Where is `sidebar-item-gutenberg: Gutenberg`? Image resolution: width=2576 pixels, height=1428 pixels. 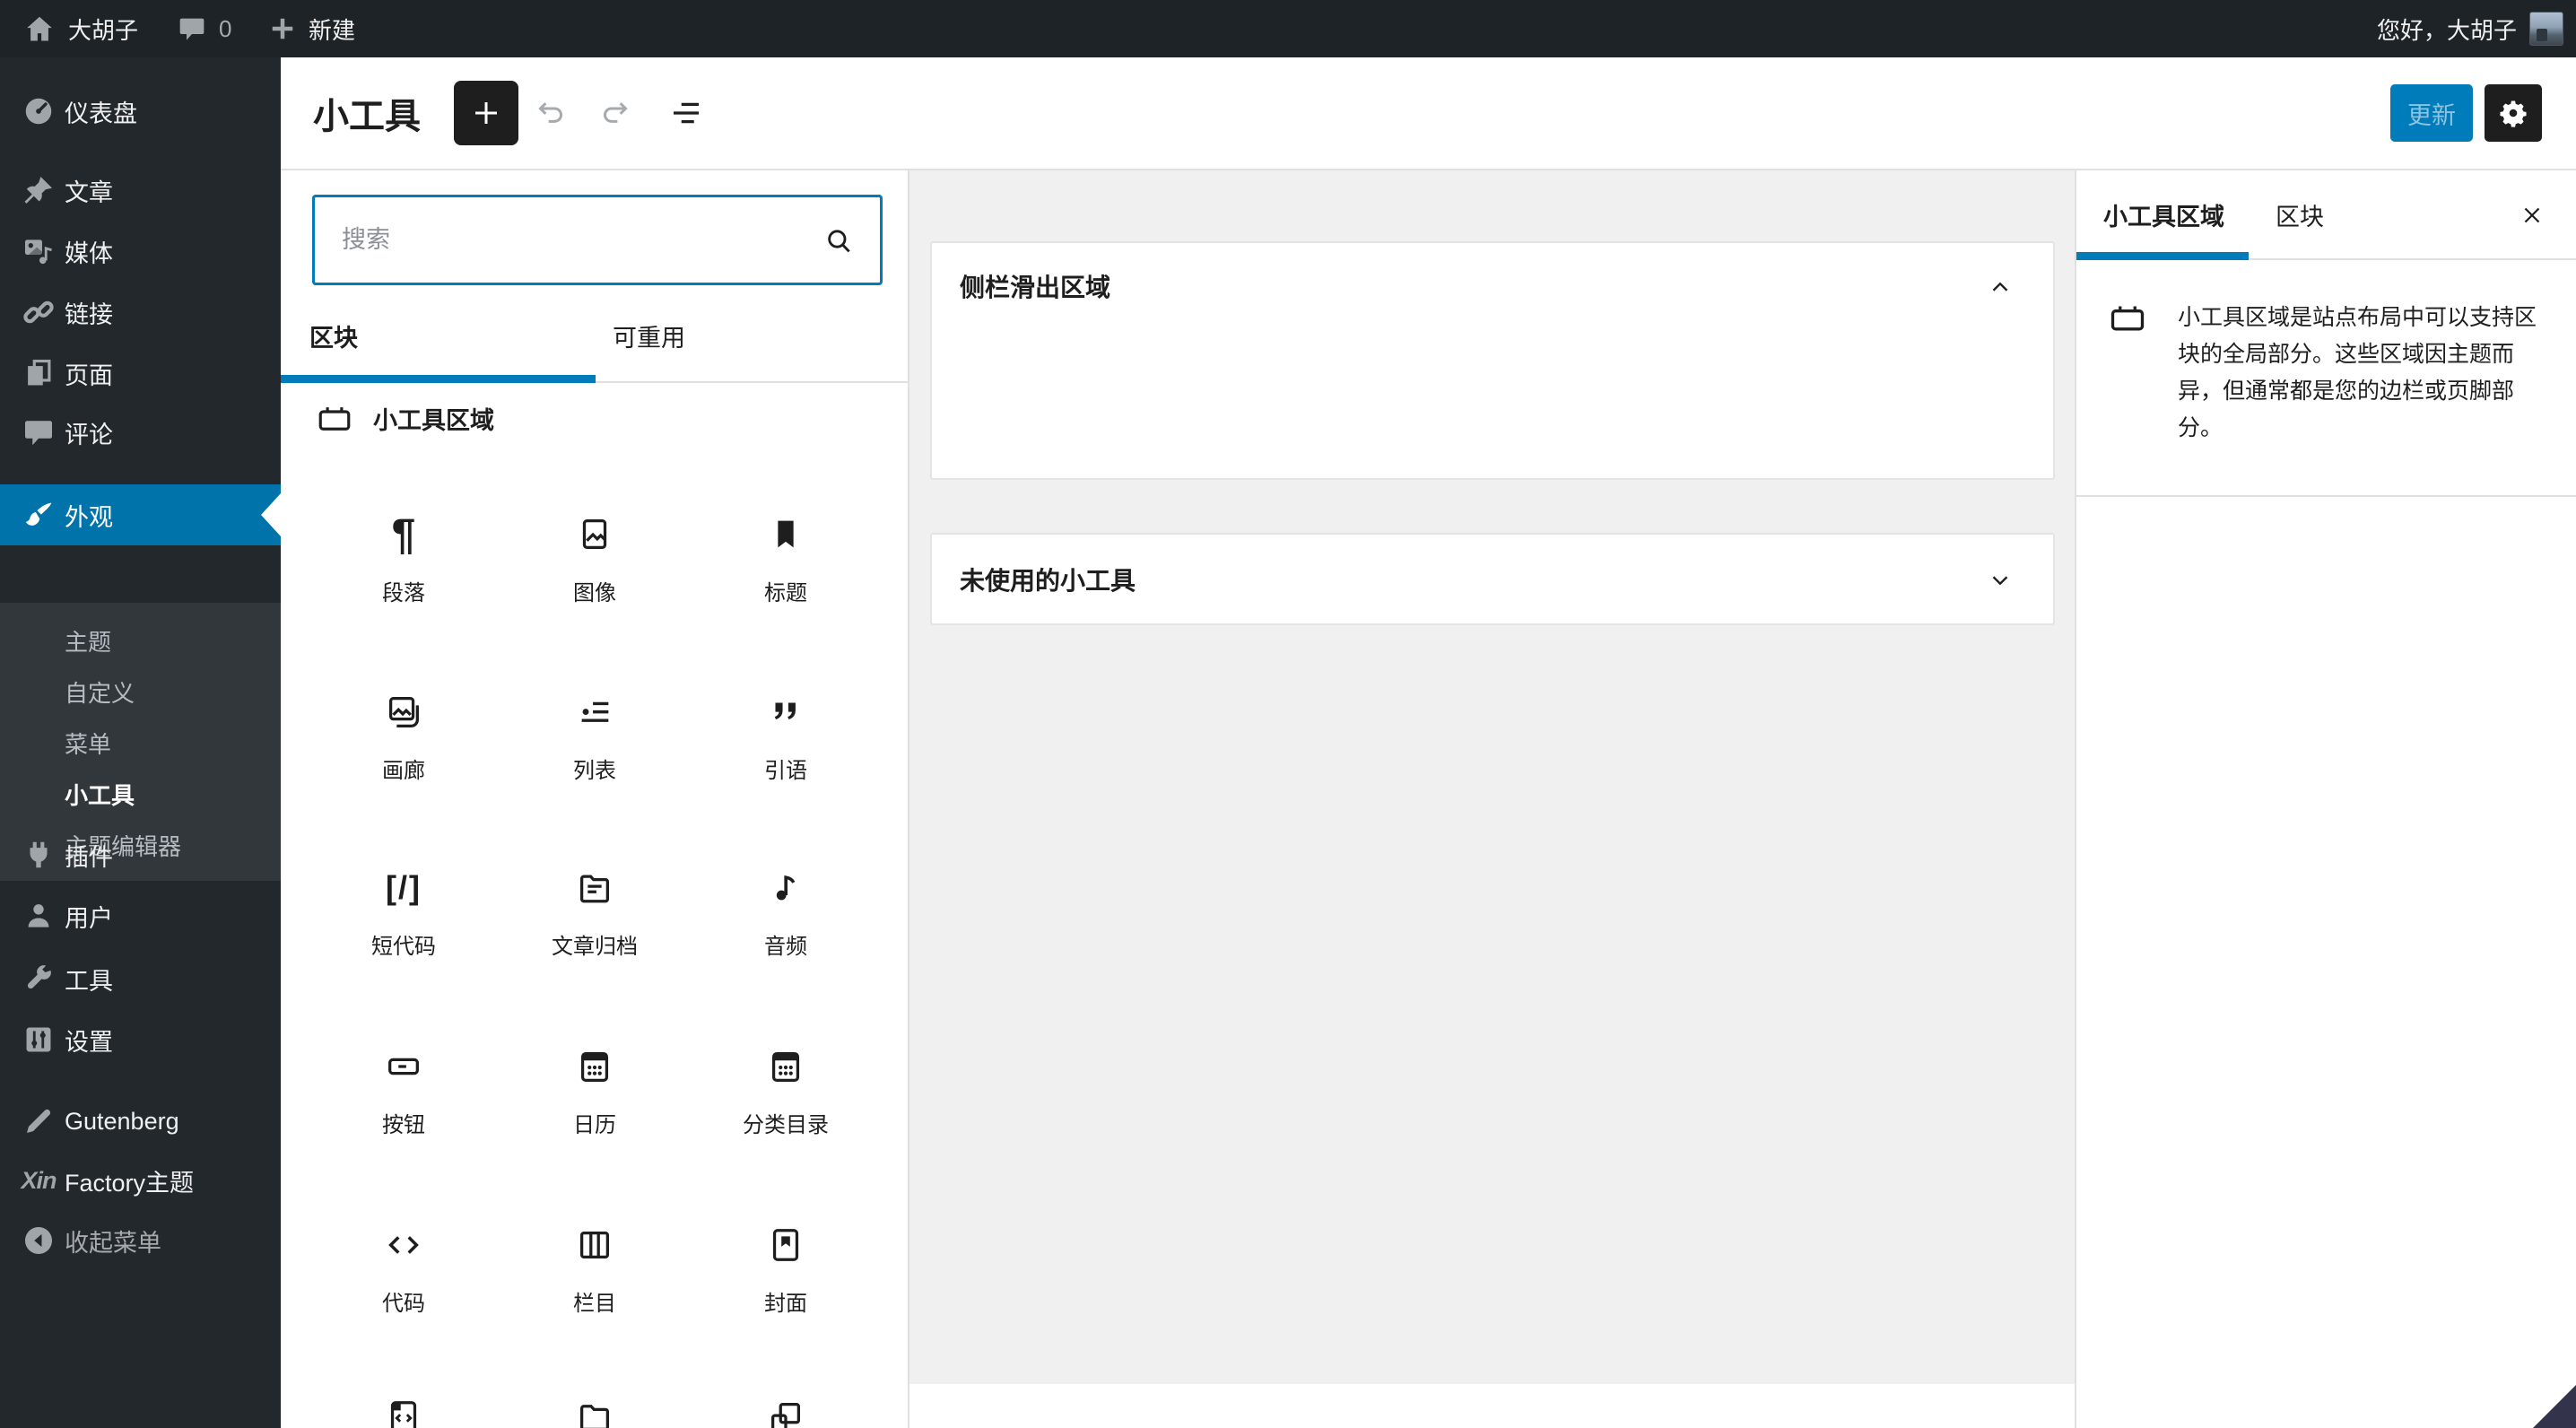 sidebar-item-gutenberg: Gutenberg is located at coordinates (140, 1122).